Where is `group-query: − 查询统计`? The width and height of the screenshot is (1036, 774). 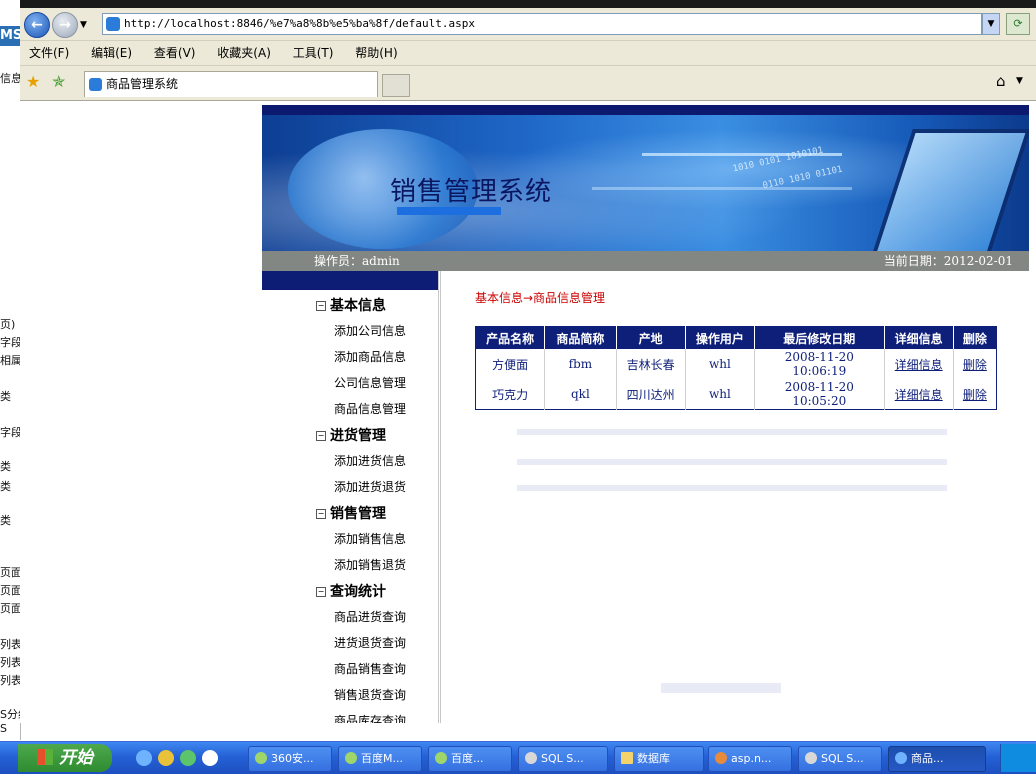
group-query: − 查询统计 is located at coordinates (351, 591).